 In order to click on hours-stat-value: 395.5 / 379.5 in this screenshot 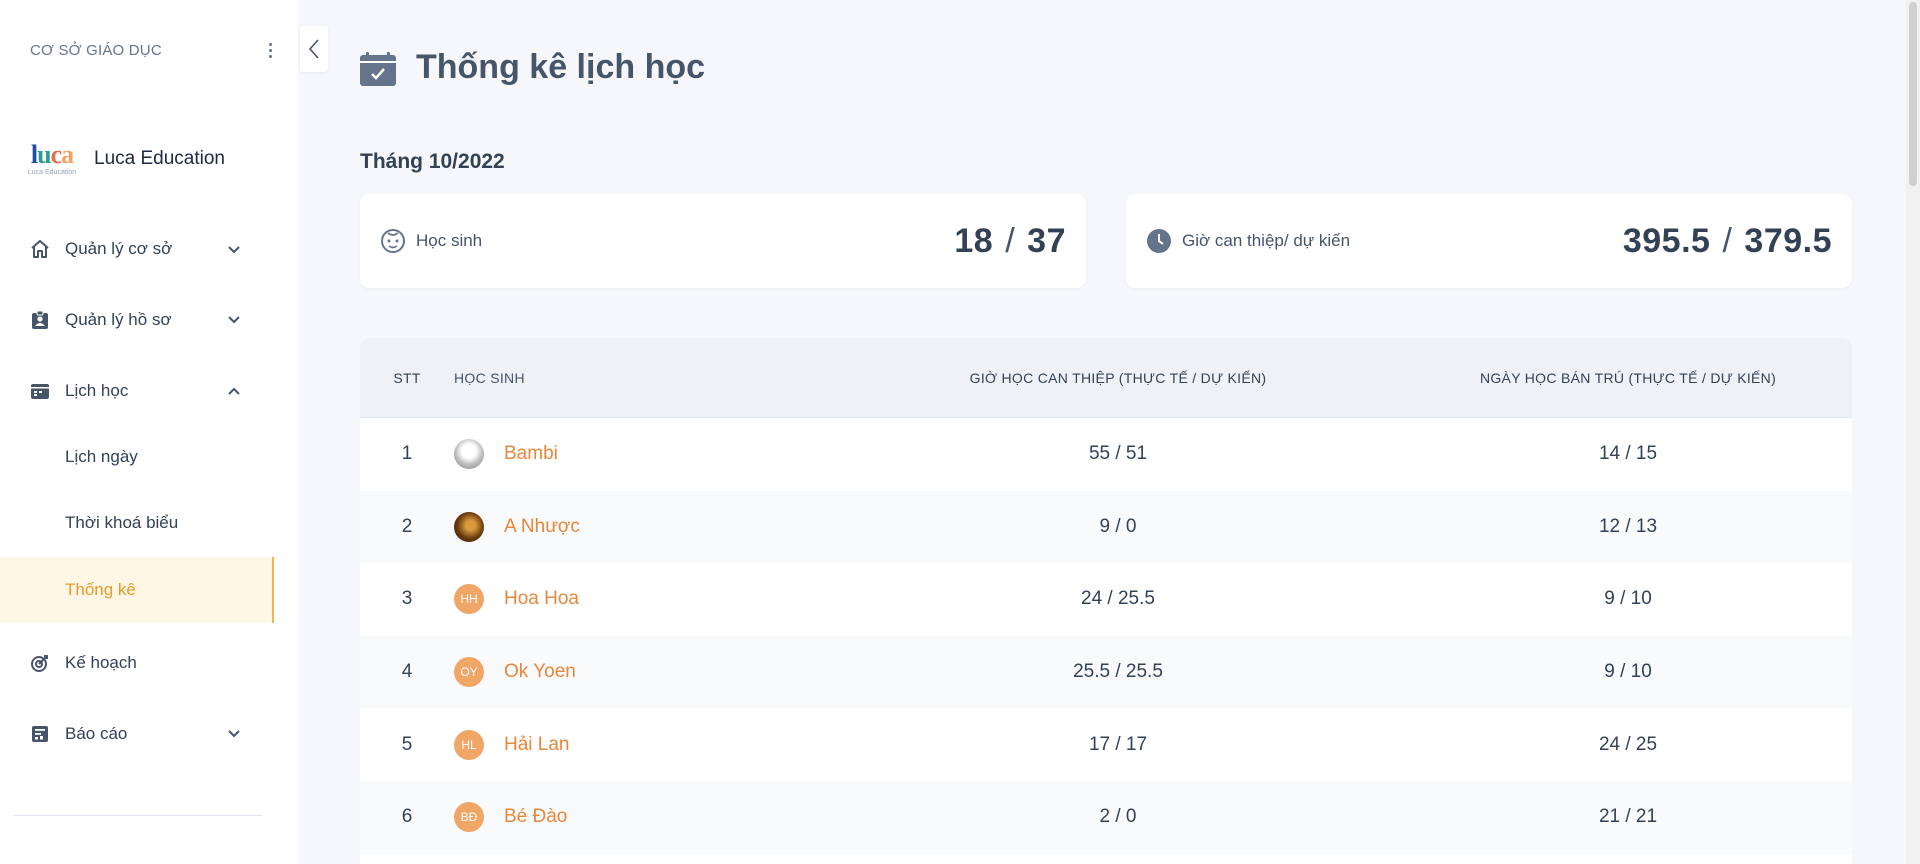, I will do `click(1727, 241)`.